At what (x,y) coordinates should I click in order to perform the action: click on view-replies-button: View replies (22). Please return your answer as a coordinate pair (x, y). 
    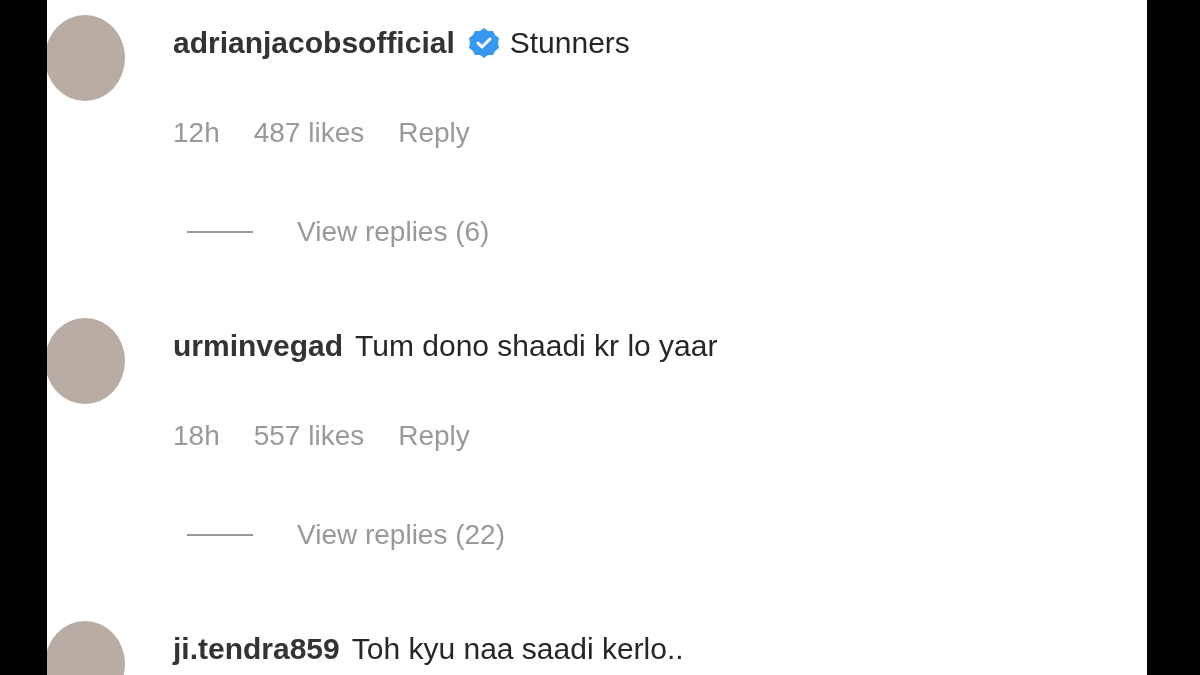
    Looking at the image, I should click on (401, 535).